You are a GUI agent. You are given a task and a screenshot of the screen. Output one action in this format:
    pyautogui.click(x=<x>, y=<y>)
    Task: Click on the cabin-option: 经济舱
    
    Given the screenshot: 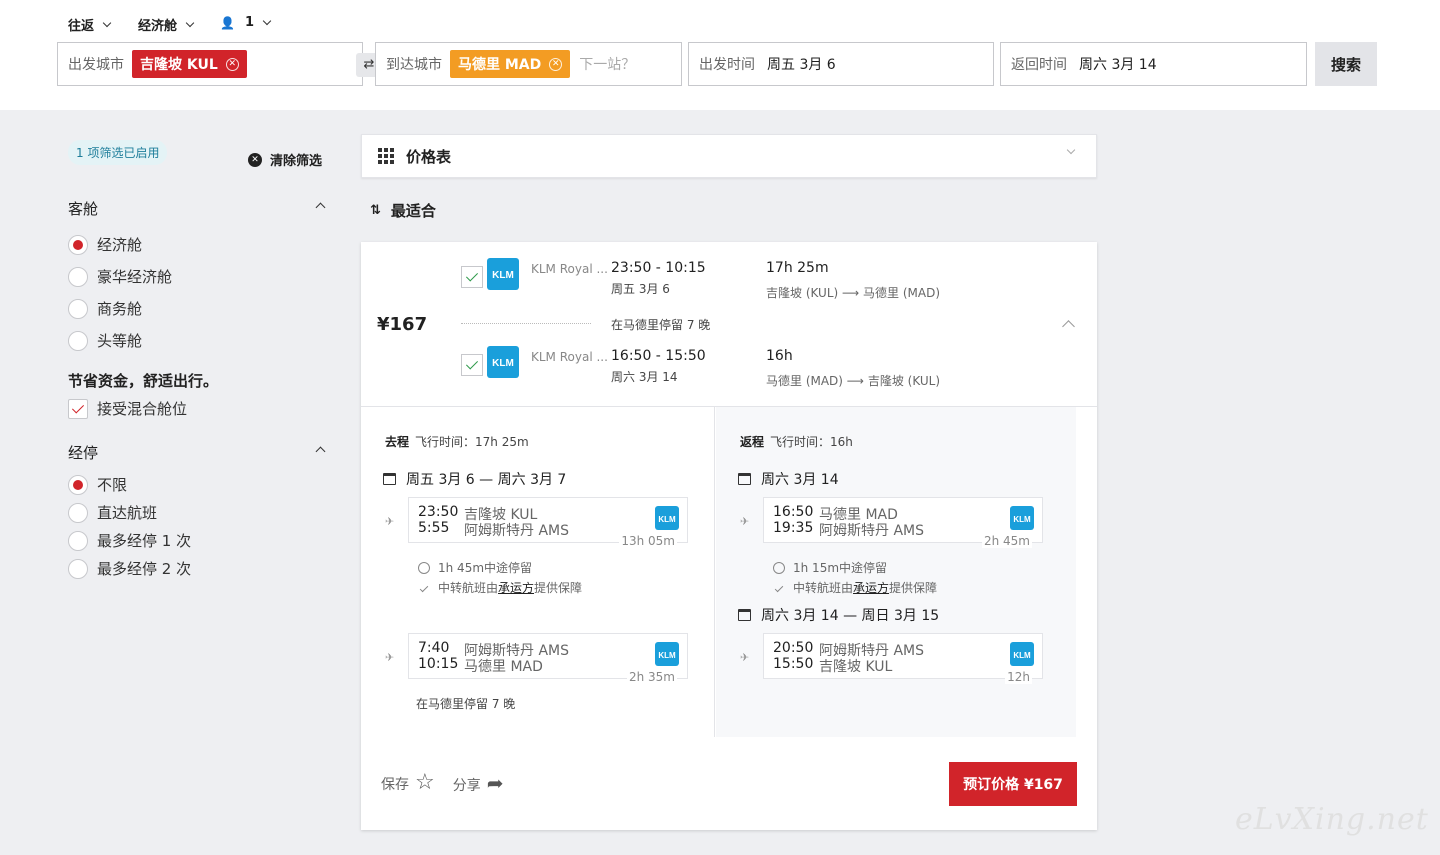 What is the action you would take?
    pyautogui.click(x=105, y=244)
    